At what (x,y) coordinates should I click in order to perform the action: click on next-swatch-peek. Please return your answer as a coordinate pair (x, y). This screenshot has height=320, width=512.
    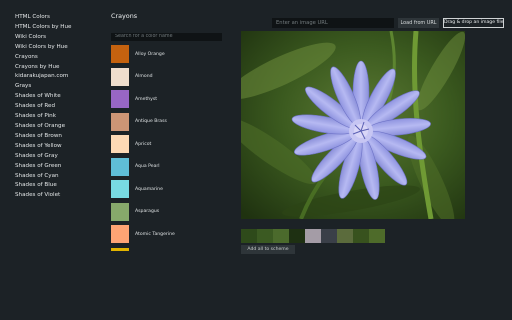
    Looking at the image, I should click on (120, 249).